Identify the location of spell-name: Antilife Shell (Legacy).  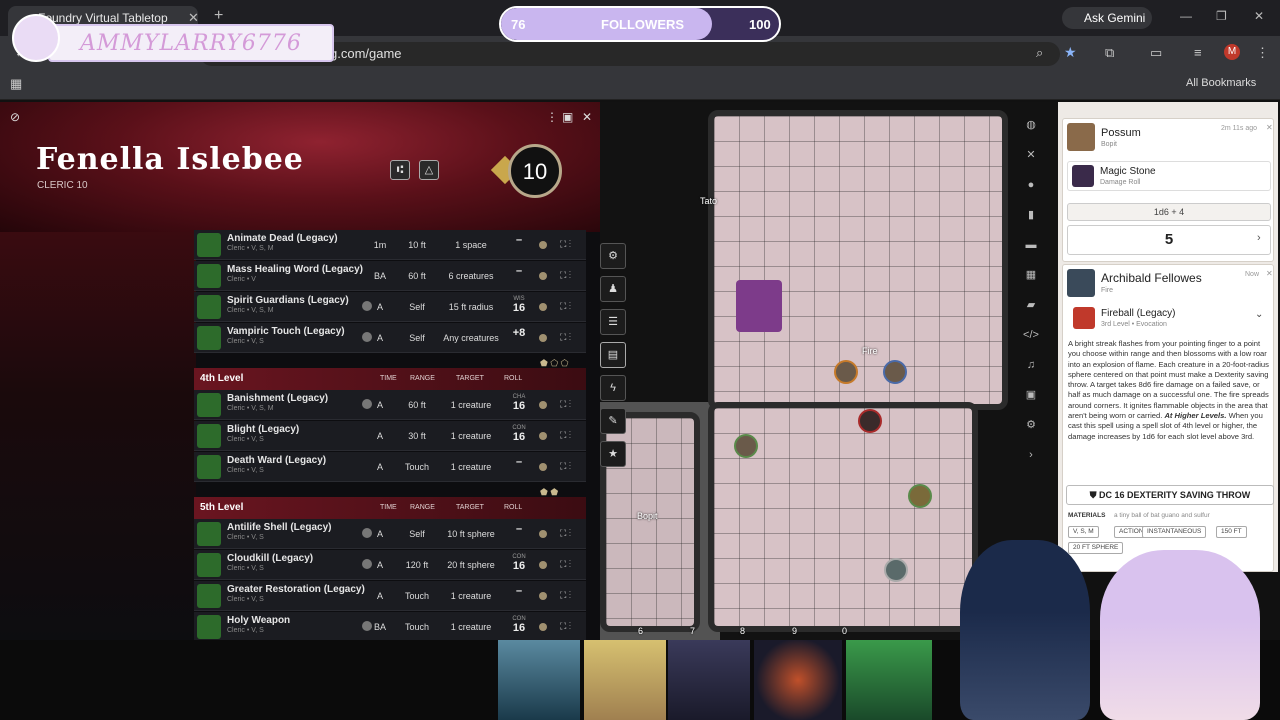
(279, 527).